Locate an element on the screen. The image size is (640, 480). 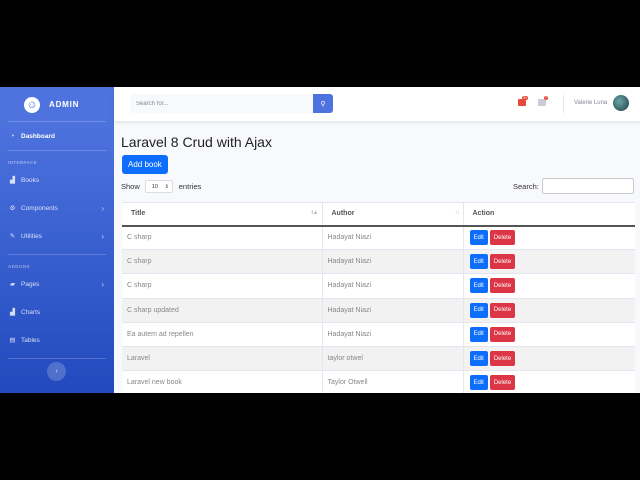
sidebar-item-utilities: ✎ Utilities › is located at coordinates (57, 236).